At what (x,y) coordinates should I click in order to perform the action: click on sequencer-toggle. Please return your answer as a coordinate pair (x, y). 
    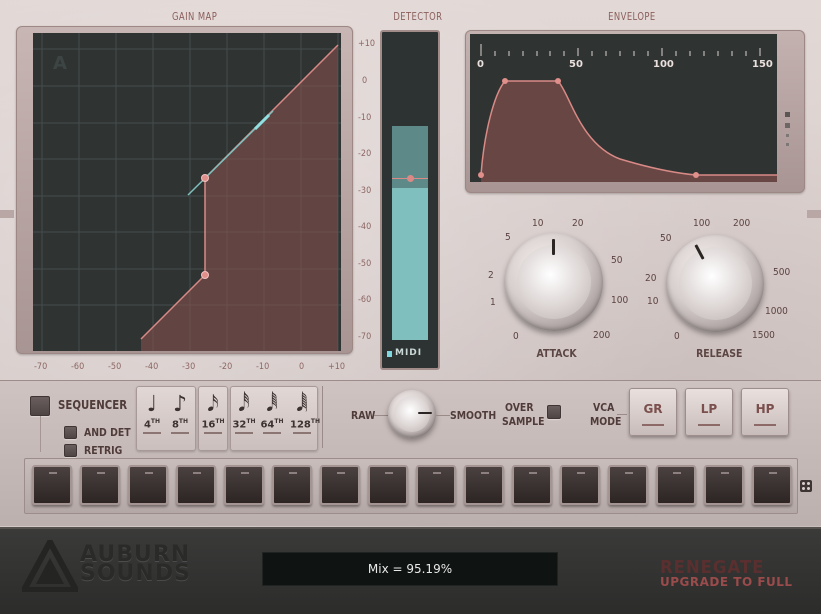
    Looking at the image, I should click on (40, 406).